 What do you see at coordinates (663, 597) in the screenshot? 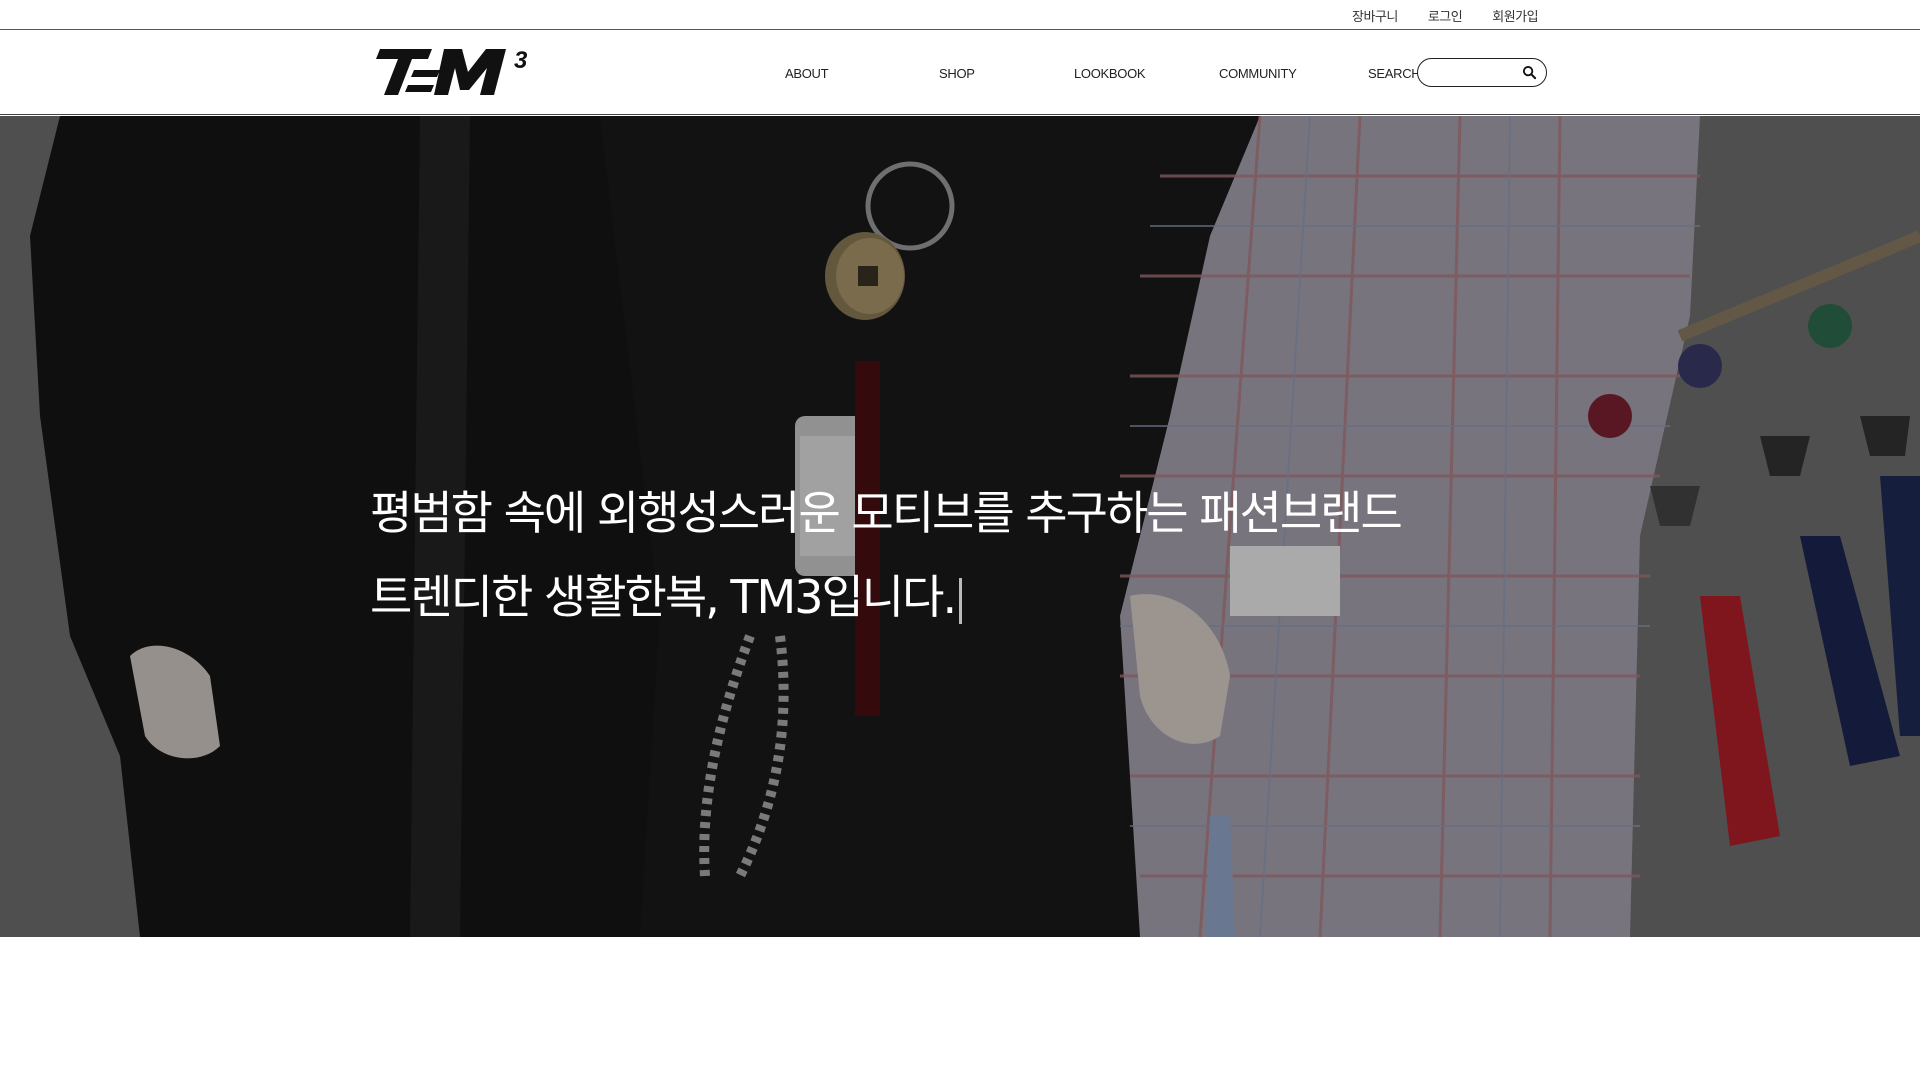
I see `hero-line-2: 트렌디한 생활한복, TM3입니다.` at bounding box center [663, 597].